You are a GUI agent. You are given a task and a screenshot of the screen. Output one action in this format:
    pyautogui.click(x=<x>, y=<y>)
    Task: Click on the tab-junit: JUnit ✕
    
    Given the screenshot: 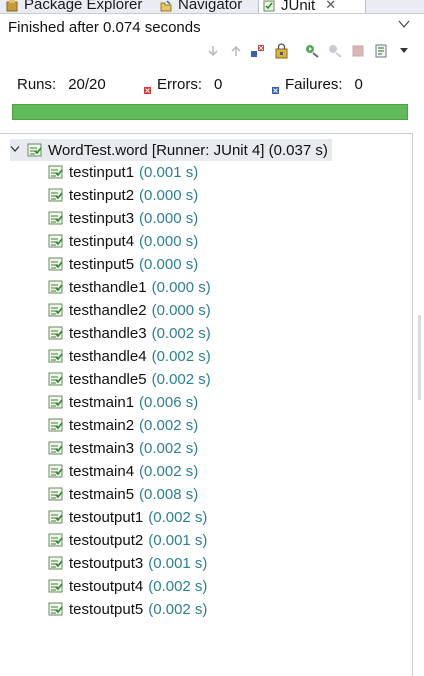 What is the action you would take?
    pyautogui.click(x=312, y=6)
    